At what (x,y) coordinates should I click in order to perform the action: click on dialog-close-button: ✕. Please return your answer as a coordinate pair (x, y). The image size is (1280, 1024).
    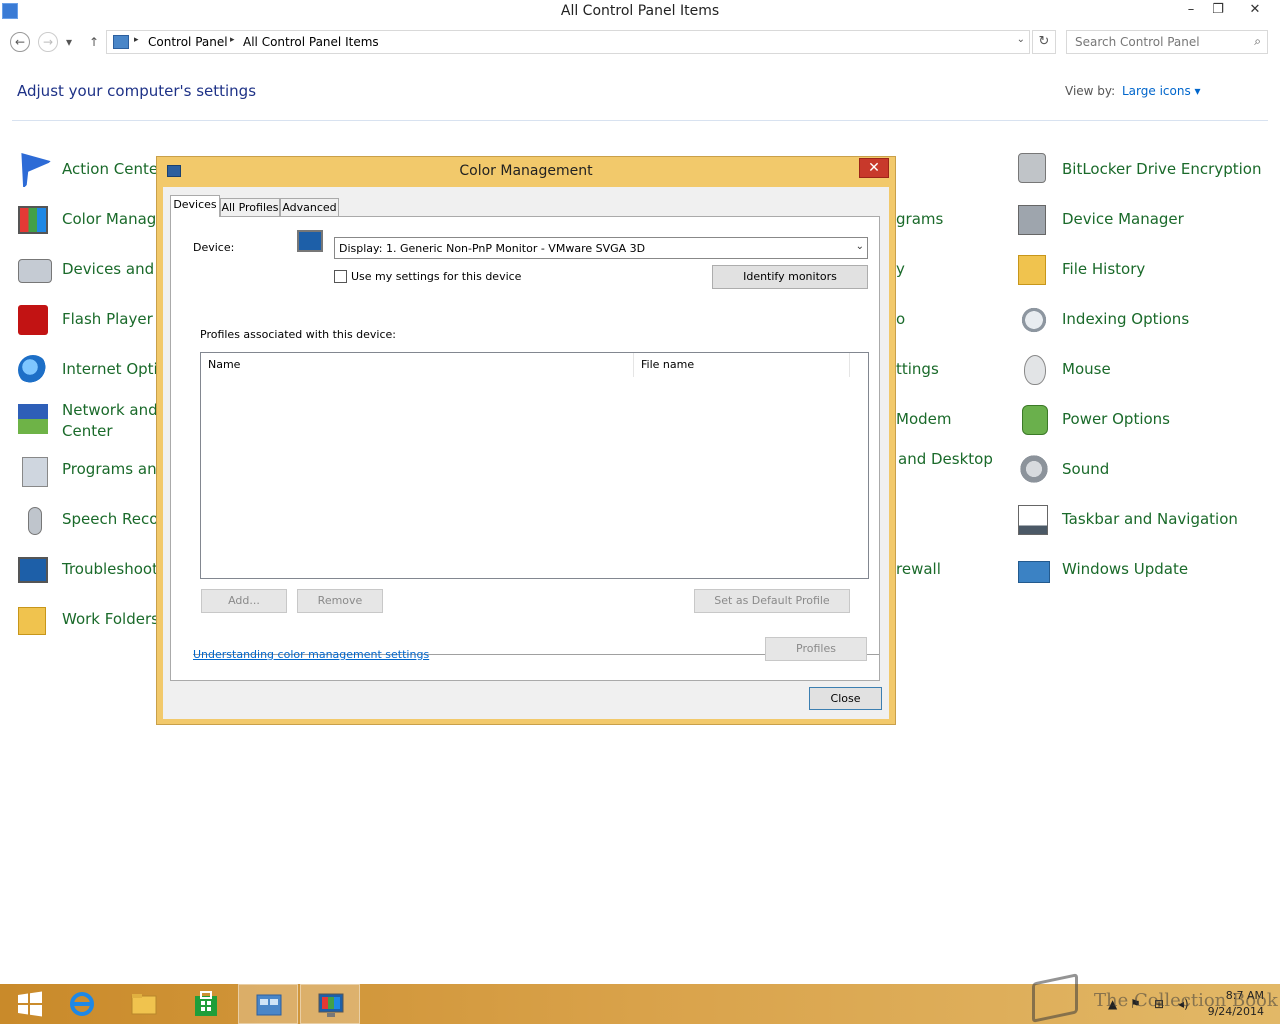
    Looking at the image, I should click on (874, 168).